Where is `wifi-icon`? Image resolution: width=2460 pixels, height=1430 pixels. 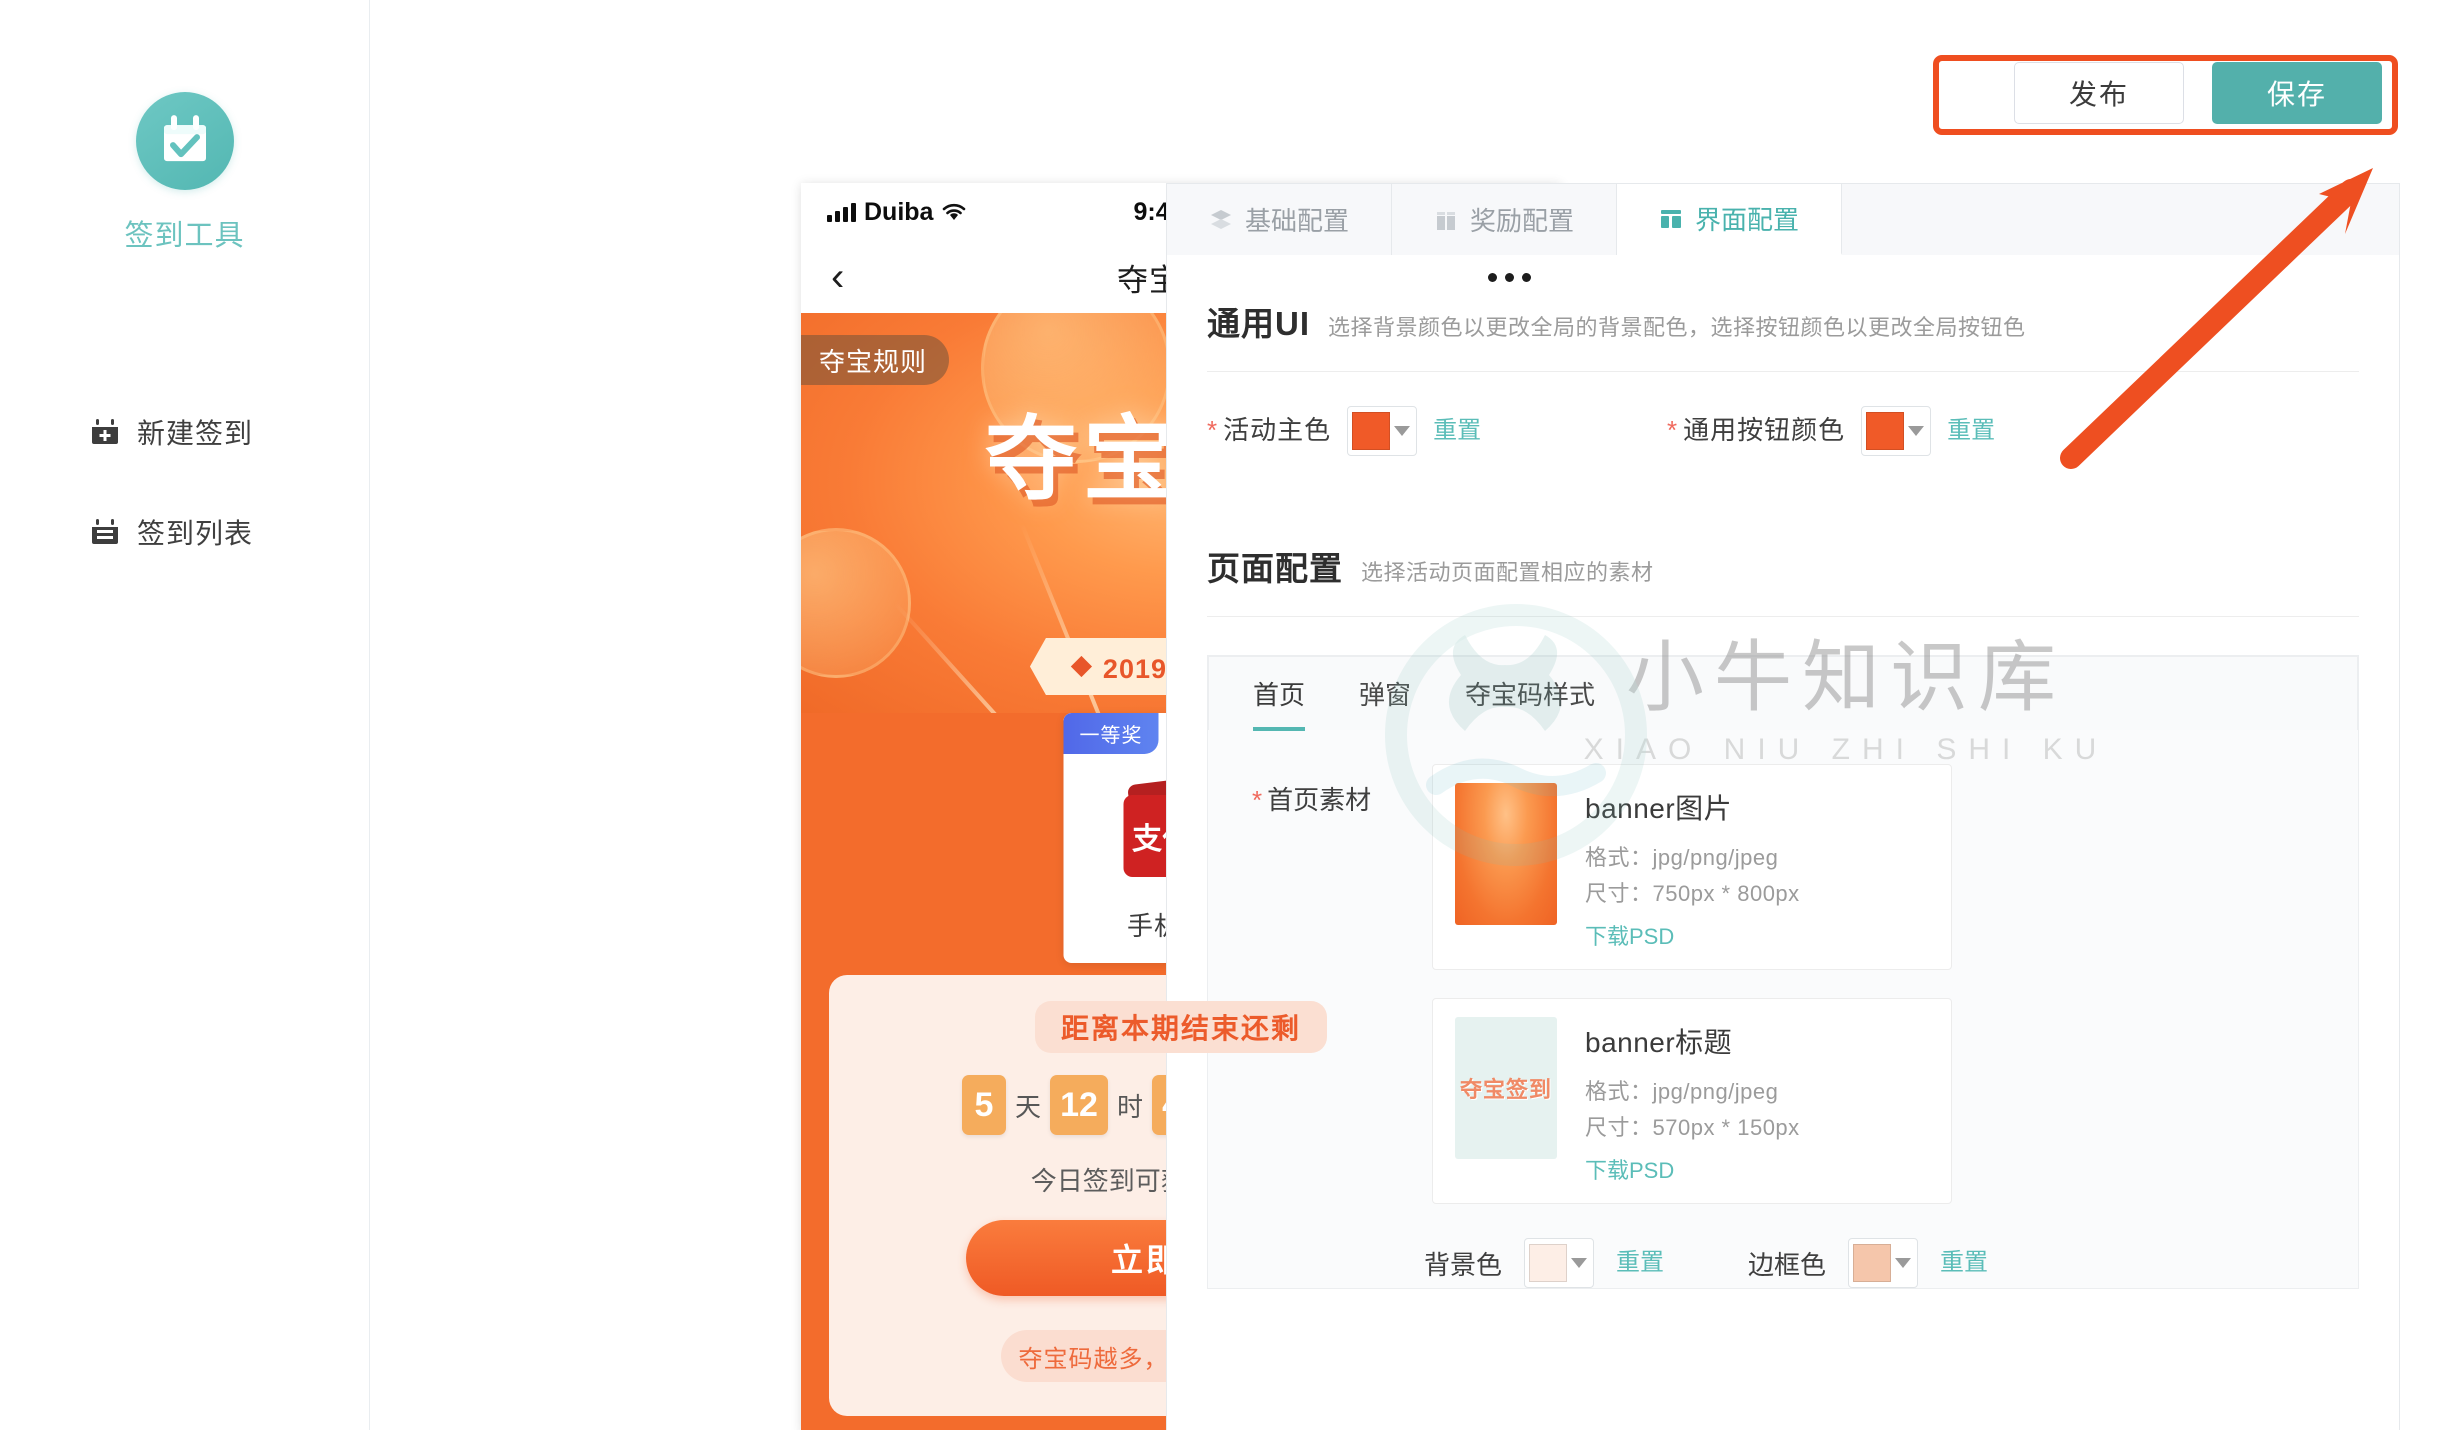 wifi-icon is located at coordinates (954, 211).